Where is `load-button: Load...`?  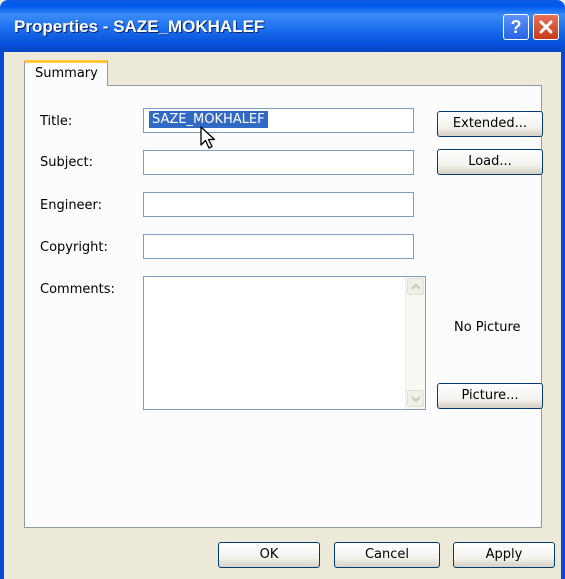 load-button: Load... is located at coordinates (490, 162).